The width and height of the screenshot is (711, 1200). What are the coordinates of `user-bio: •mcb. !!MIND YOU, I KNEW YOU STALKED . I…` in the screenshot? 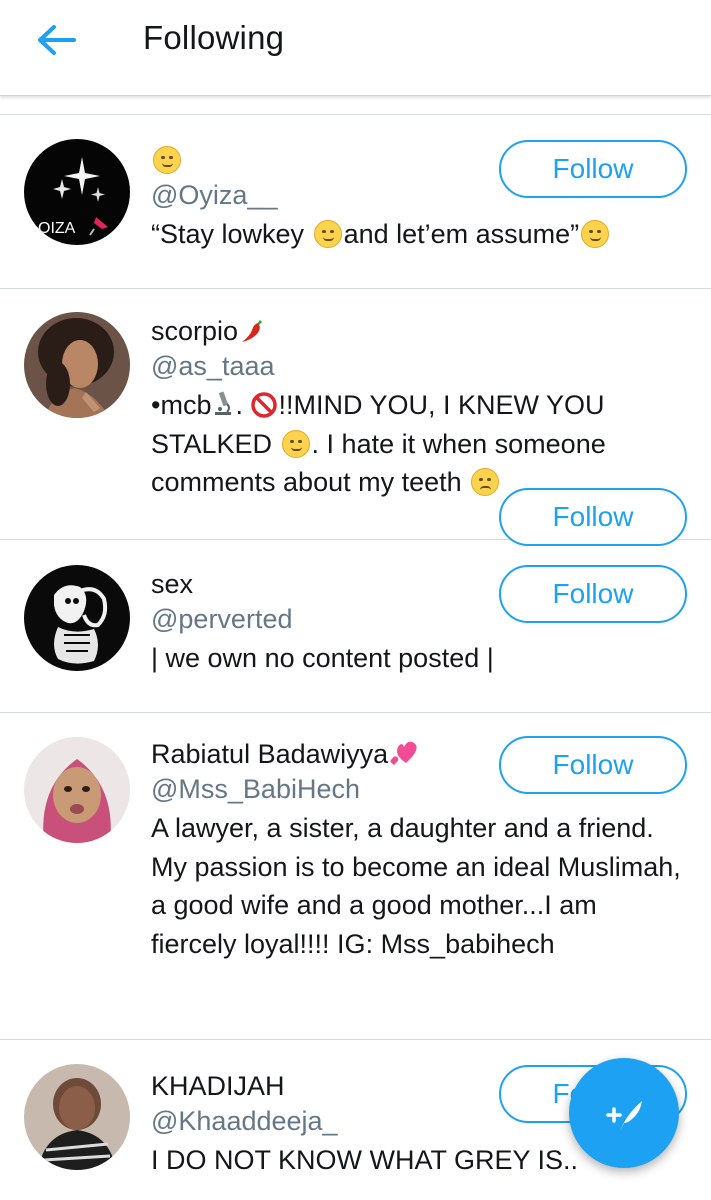 It's located at (378, 443).